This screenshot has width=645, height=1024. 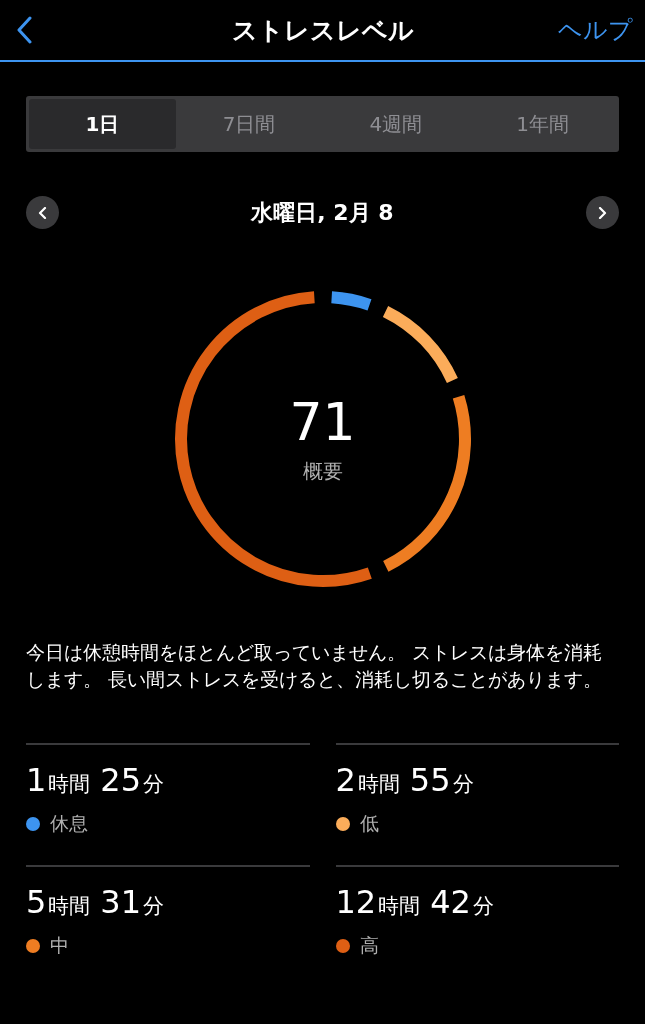 I want to click on minutes-value: 31, so click(x=121, y=902).